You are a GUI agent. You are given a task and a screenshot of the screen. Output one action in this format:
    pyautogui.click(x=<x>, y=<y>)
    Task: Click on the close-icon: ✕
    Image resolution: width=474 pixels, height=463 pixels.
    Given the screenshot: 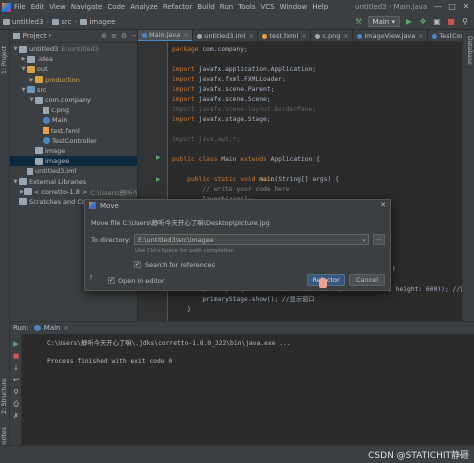 What is the action you would take?
    pyautogui.click(x=383, y=205)
    